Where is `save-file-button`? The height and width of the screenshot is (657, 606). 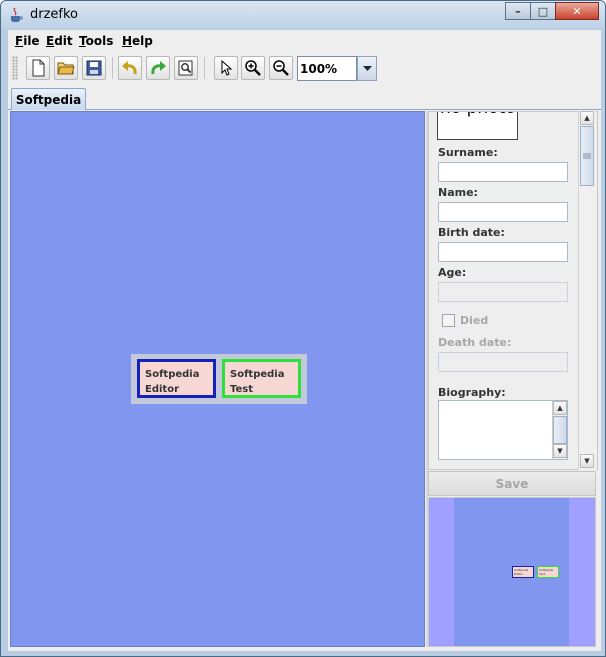 save-file-button is located at coordinates (94, 68).